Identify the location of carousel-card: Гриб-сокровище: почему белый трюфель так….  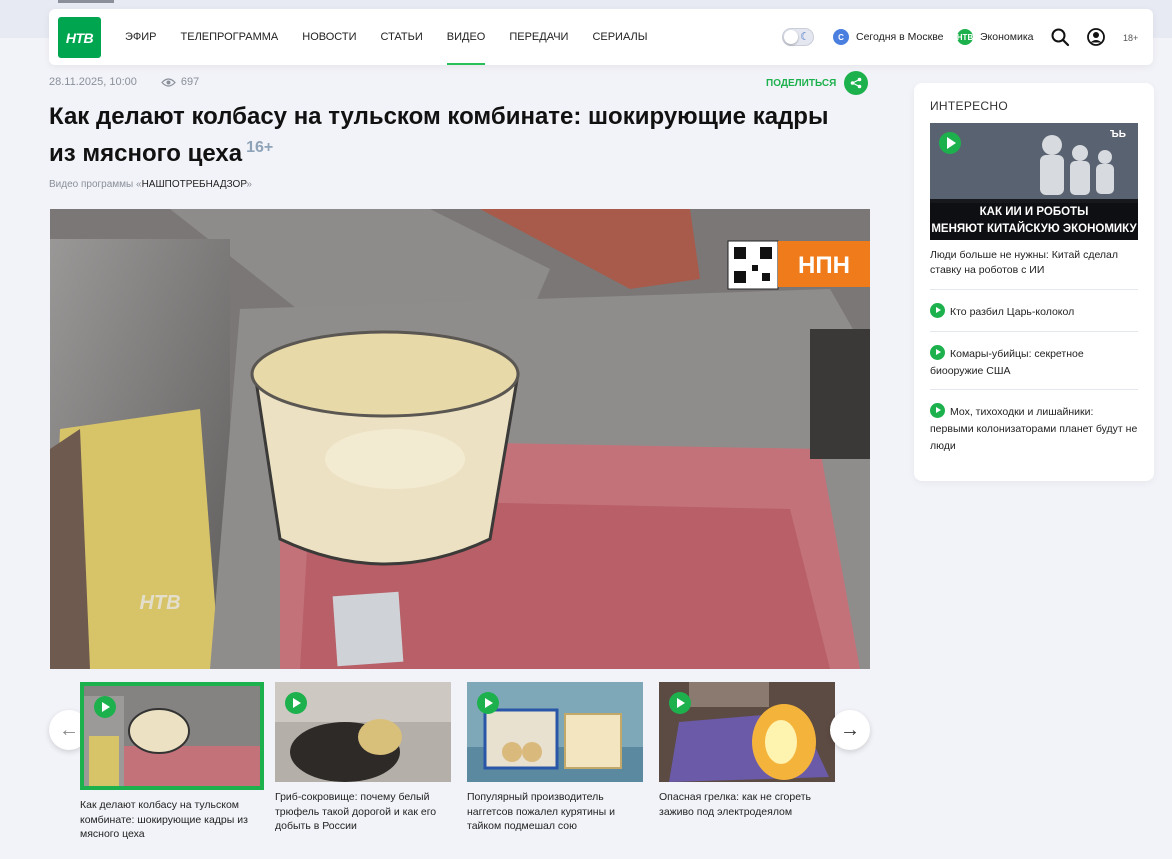
(366, 758).